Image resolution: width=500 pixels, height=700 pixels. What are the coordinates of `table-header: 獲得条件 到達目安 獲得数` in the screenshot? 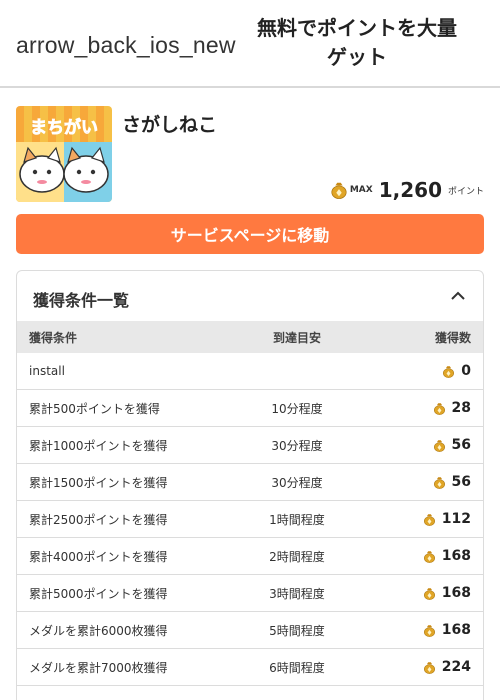 It's located at (250, 337).